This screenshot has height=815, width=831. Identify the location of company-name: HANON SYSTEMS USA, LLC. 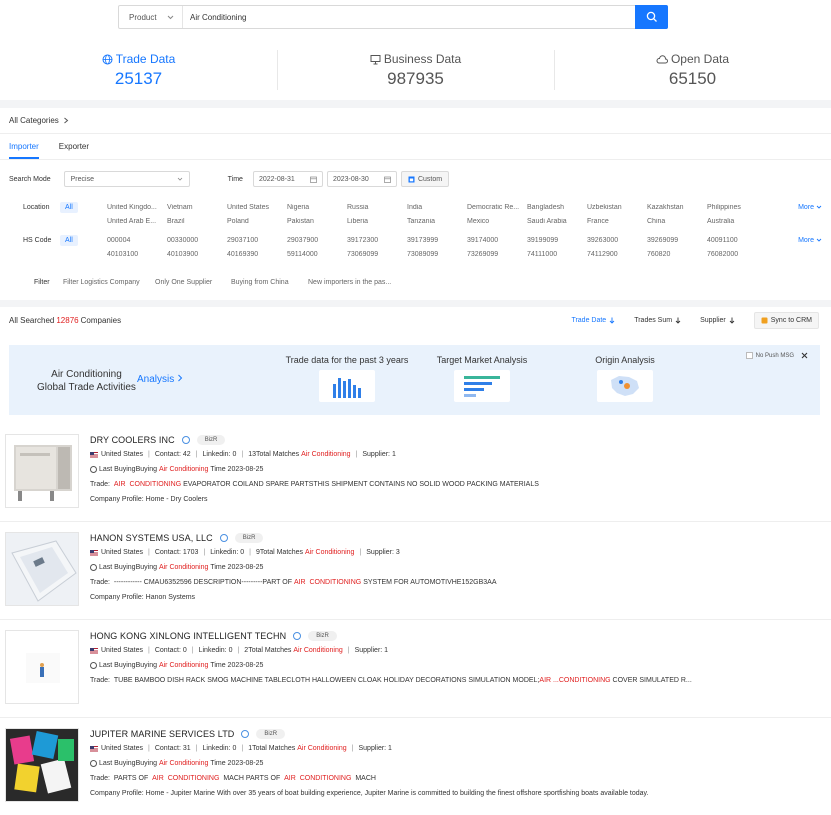
(151, 538).